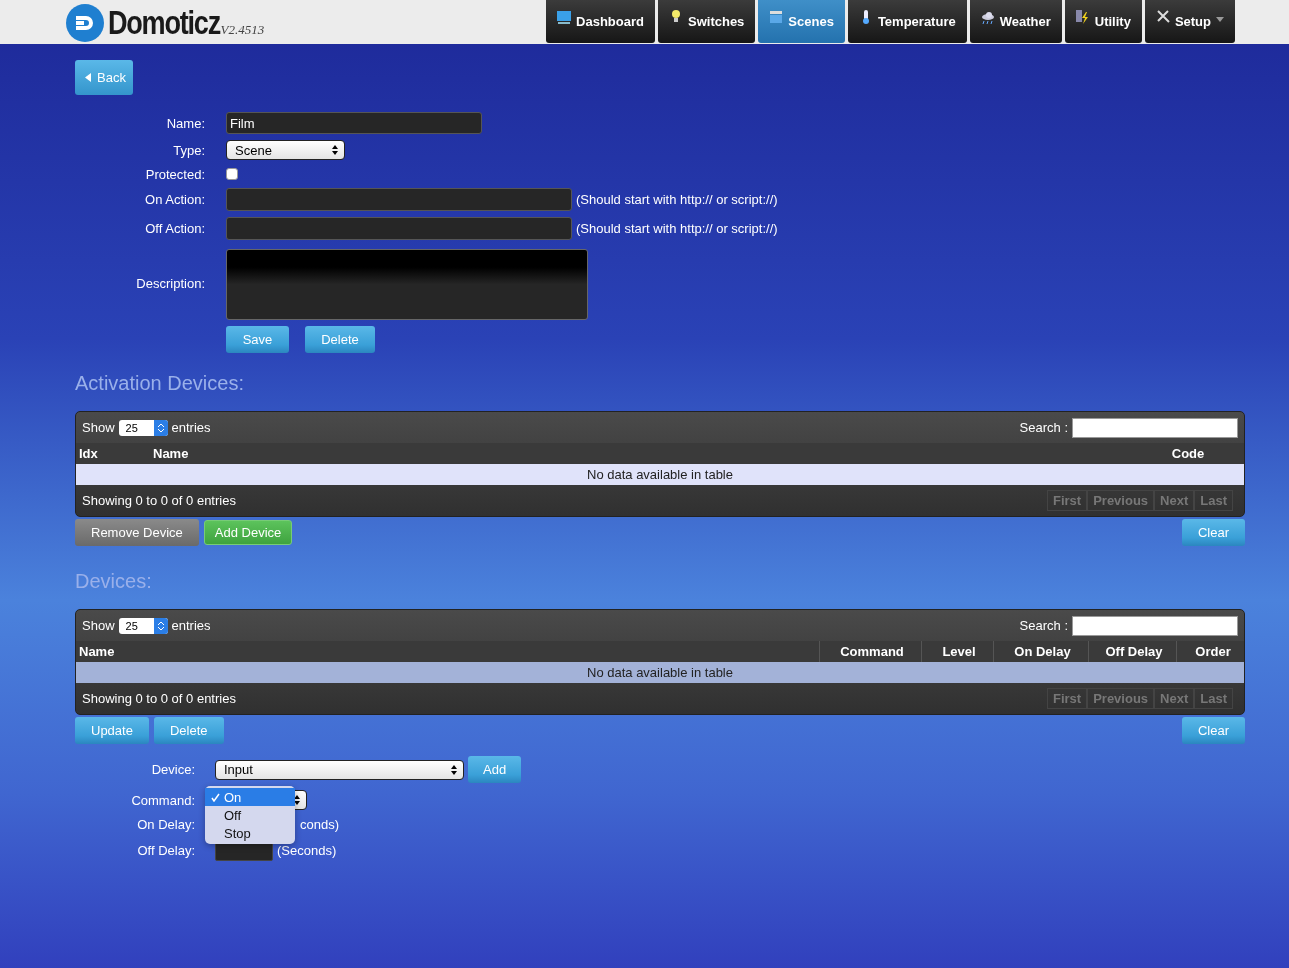 Image resolution: width=1289 pixels, height=968 pixels. What do you see at coordinates (676, 17) in the screenshot?
I see `bulb-icon` at bounding box center [676, 17].